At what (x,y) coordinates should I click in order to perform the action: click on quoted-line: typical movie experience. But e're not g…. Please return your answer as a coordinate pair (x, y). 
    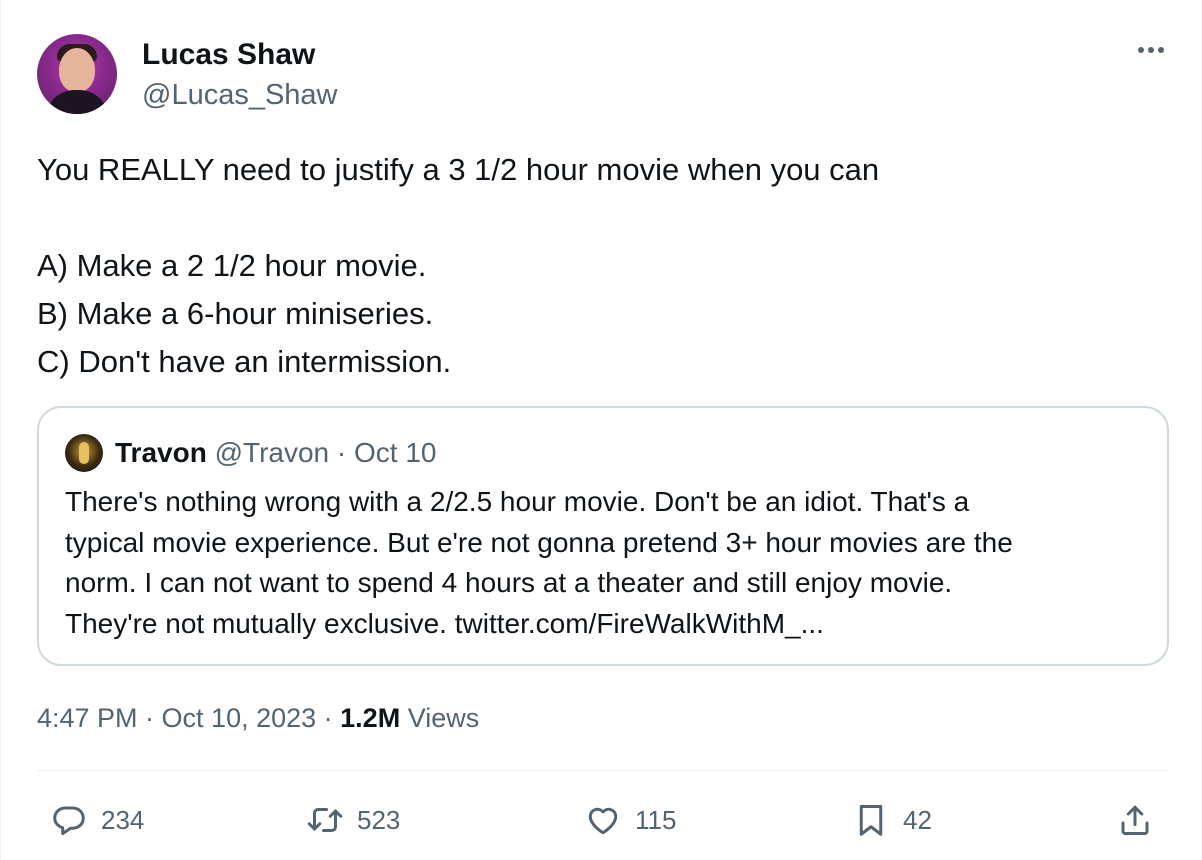
    Looking at the image, I should click on (539, 542).